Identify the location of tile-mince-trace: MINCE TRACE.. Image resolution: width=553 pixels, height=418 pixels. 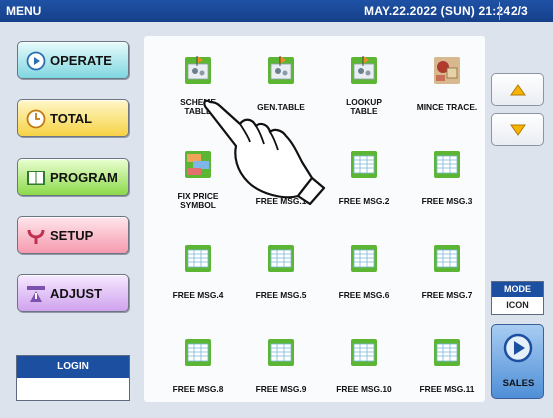
(445, 86).